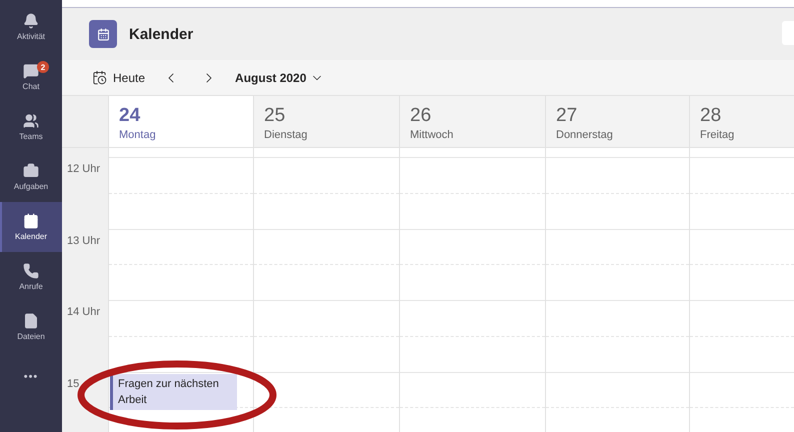  Describe the element at coordinates (73, 384) in the screenshot. I see `time-label: 15` at that location.